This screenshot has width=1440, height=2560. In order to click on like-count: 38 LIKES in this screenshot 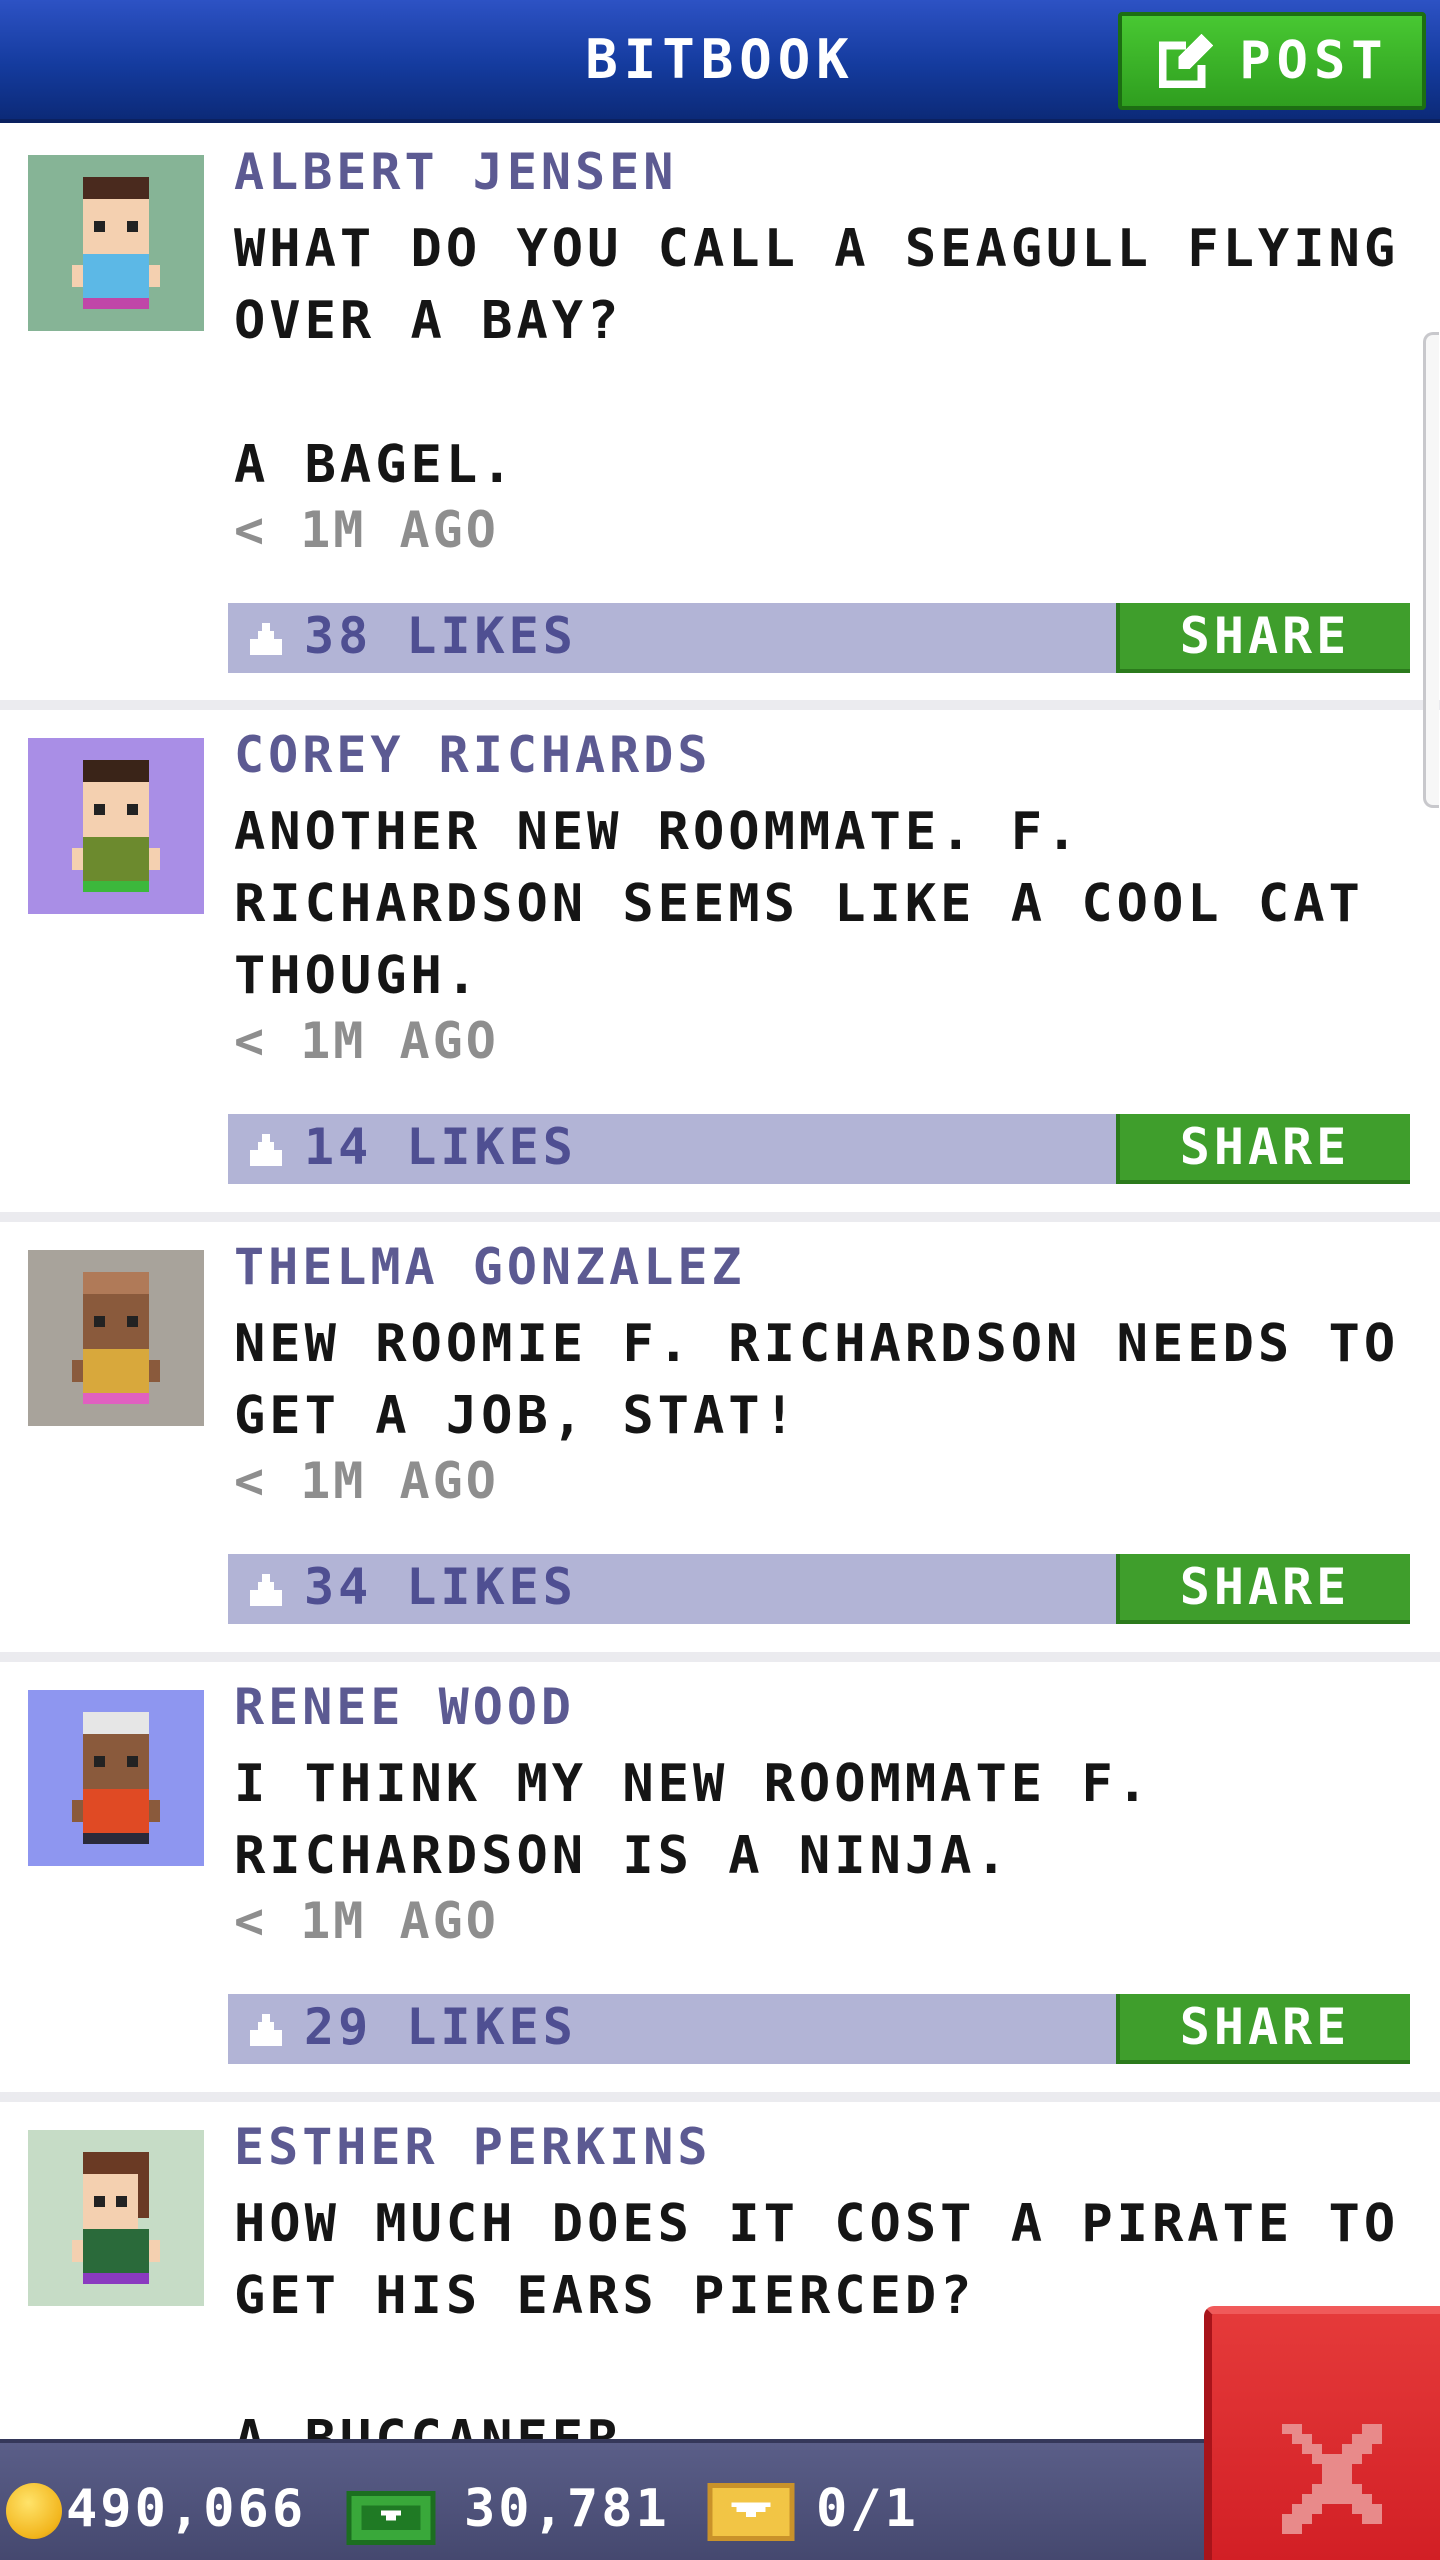, I will do `click(440, 636)`.